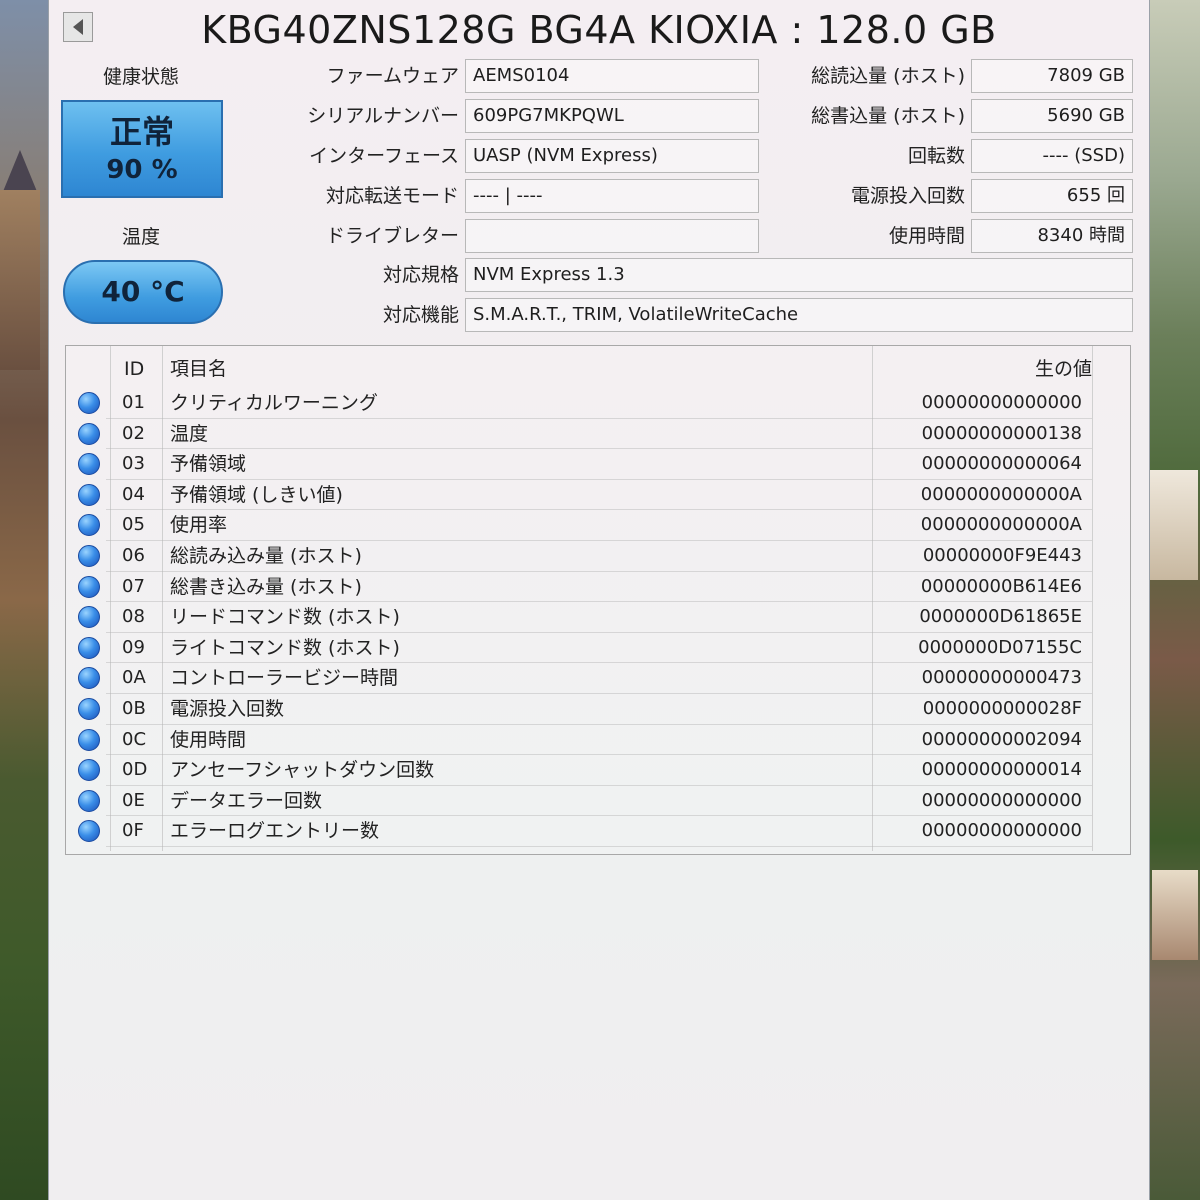  I want to click on temperature-label: 温度, so click(140, 237).